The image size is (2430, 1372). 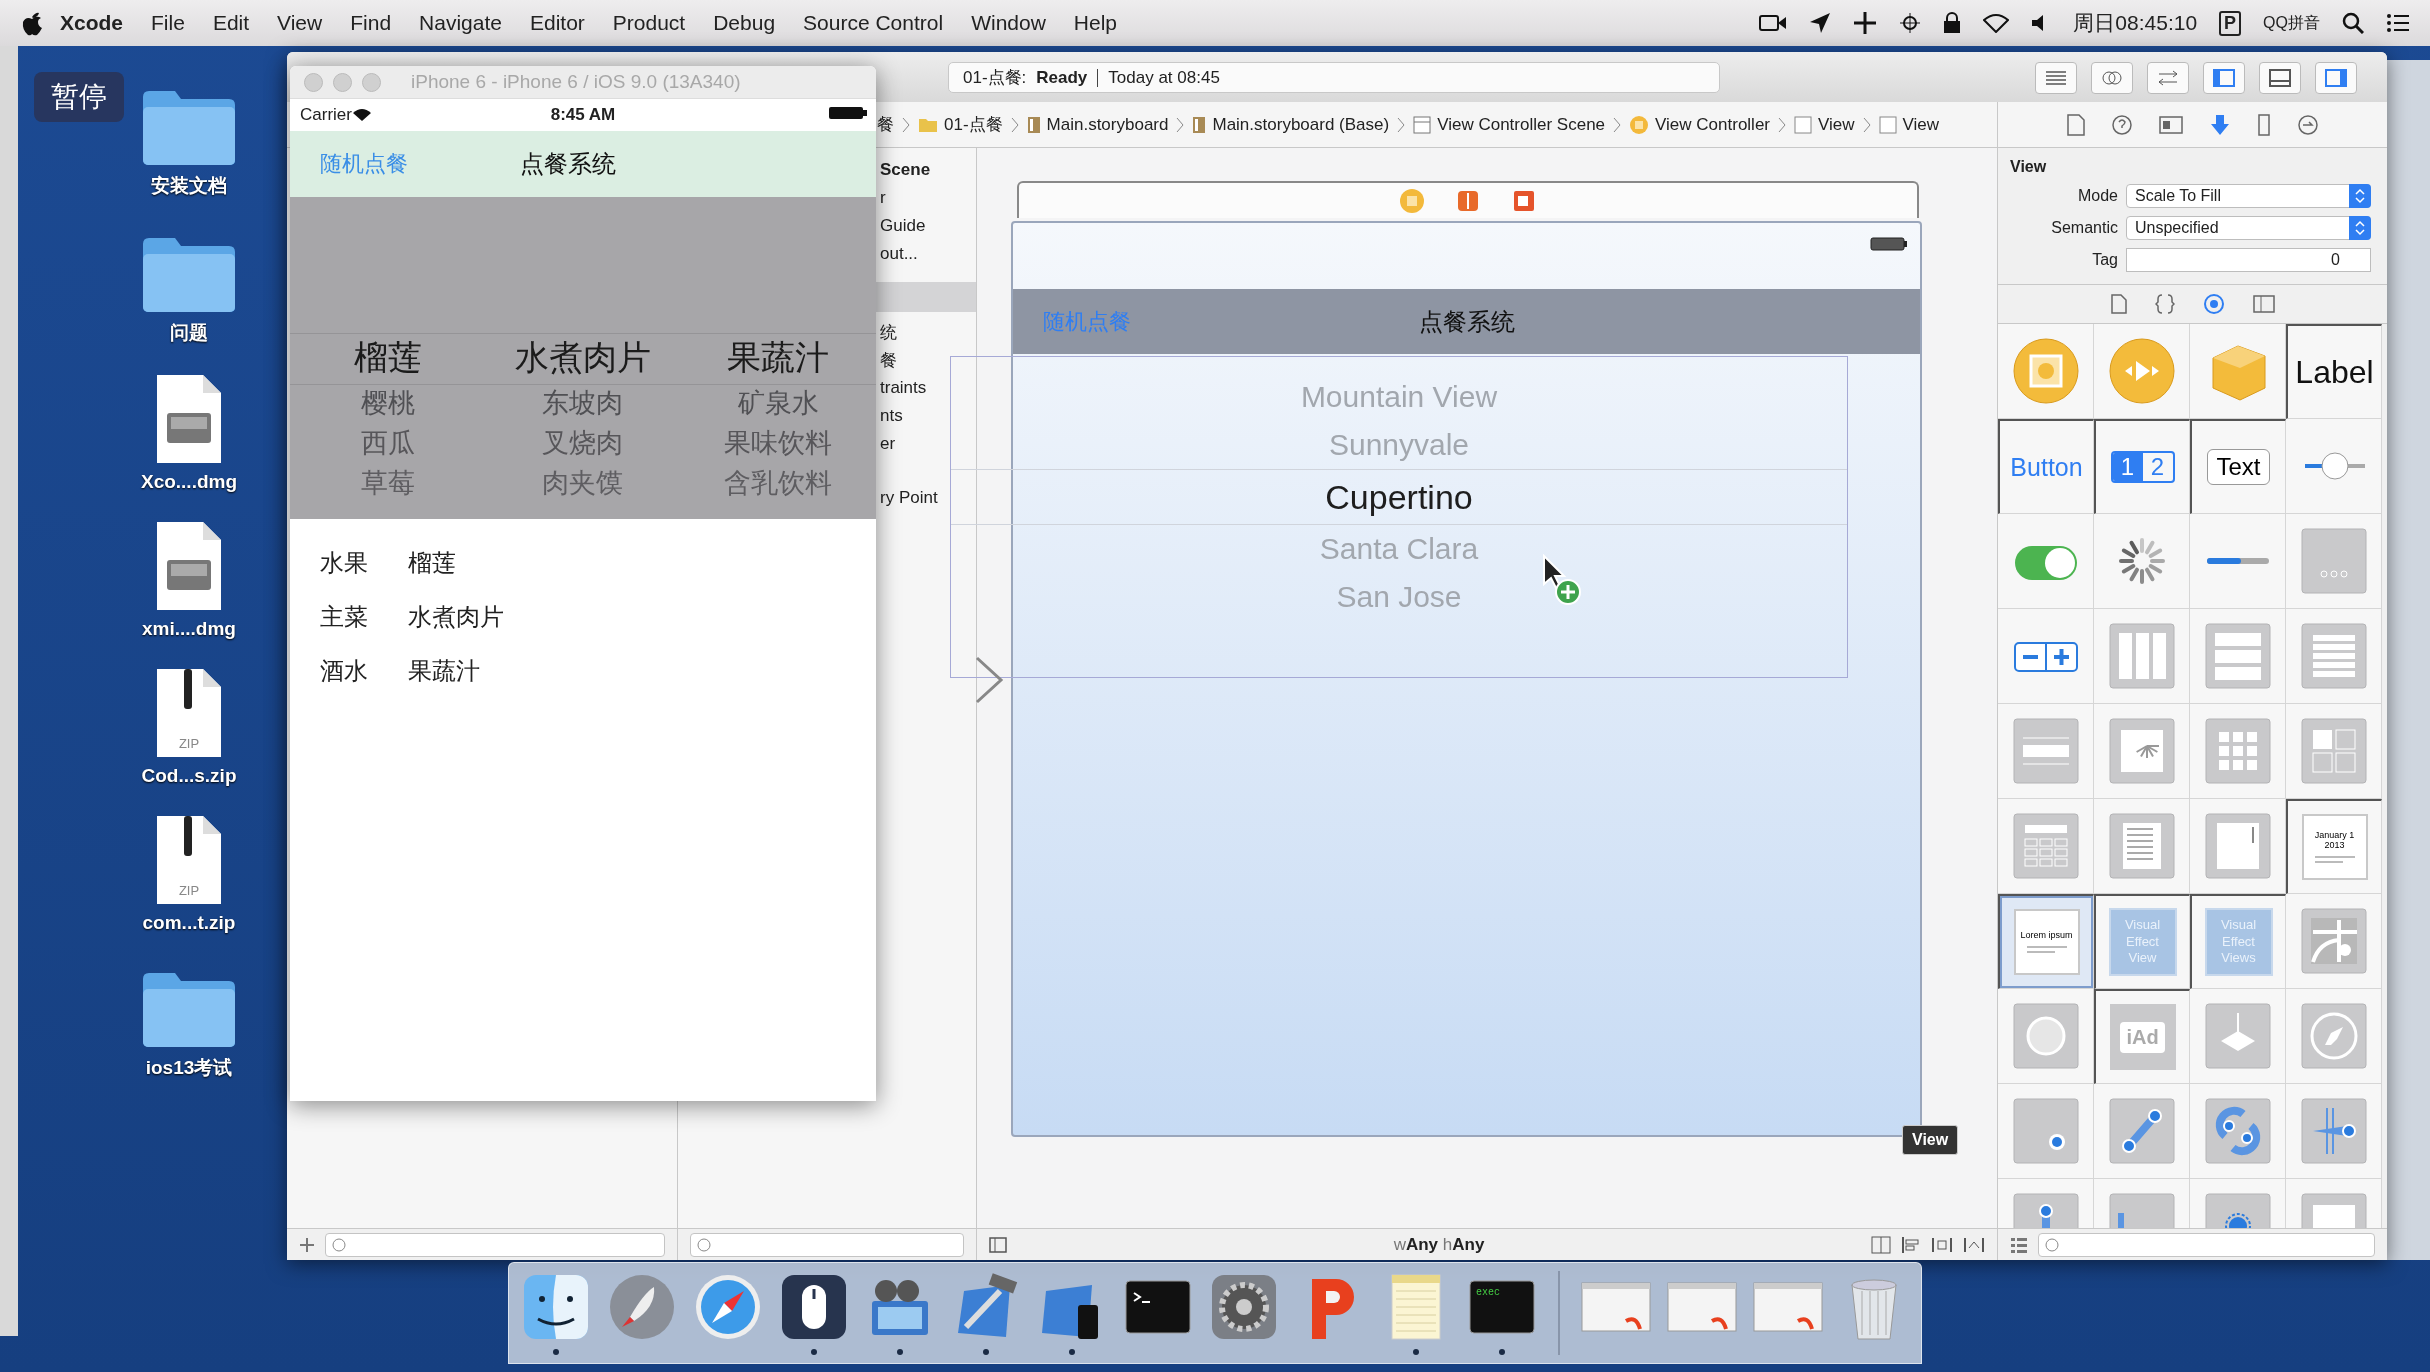 I want to click on result-label: 酒水, so click(x=344, y=671).